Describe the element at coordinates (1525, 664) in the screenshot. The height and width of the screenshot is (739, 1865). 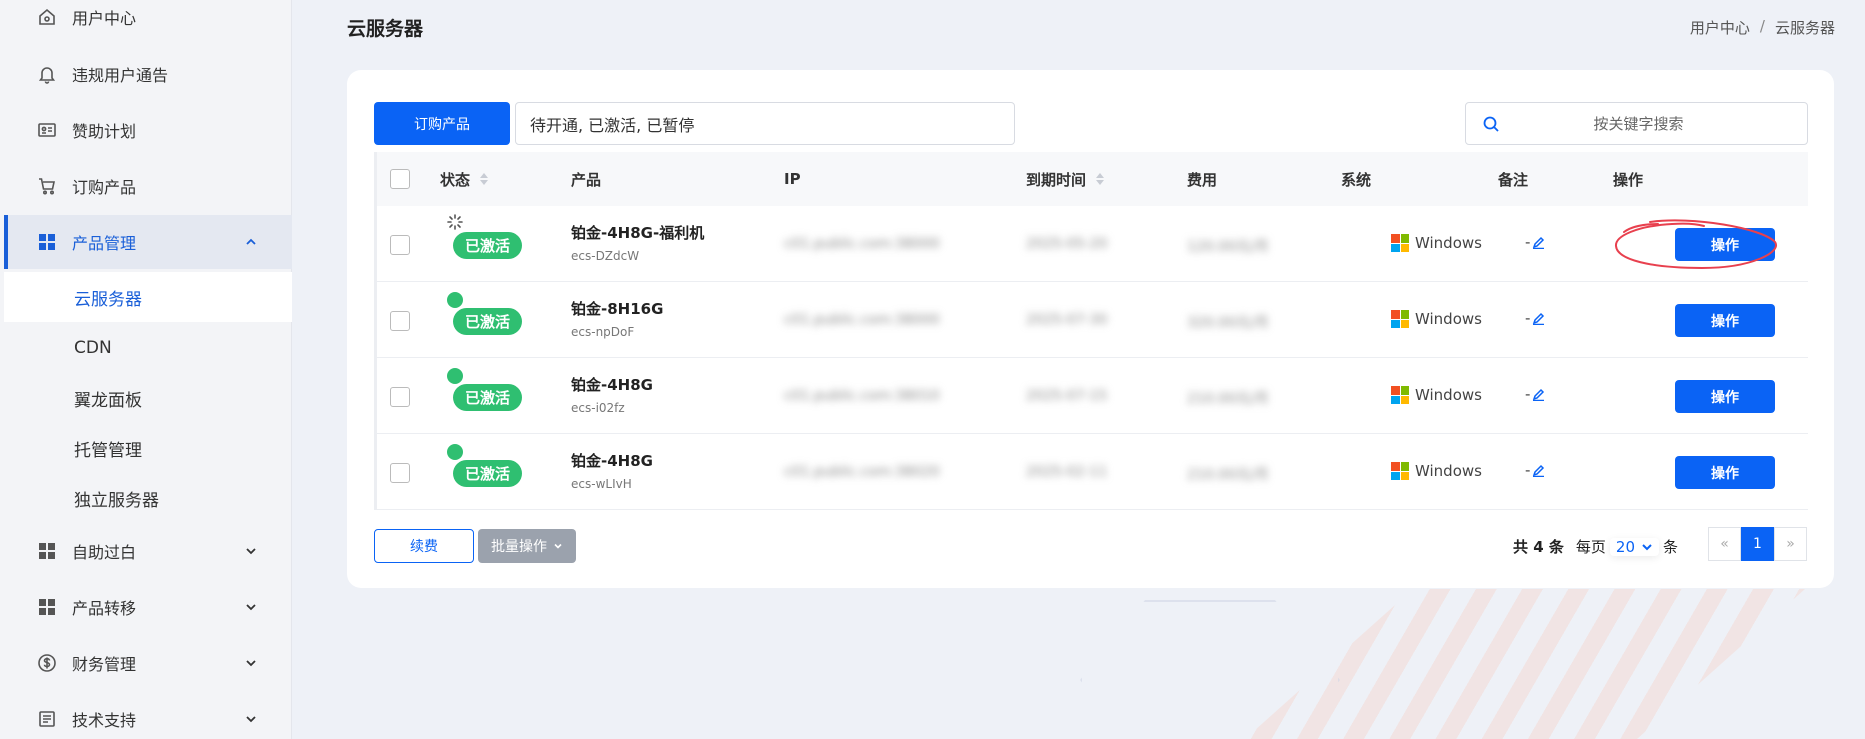
I see `background-decoration` at that location.